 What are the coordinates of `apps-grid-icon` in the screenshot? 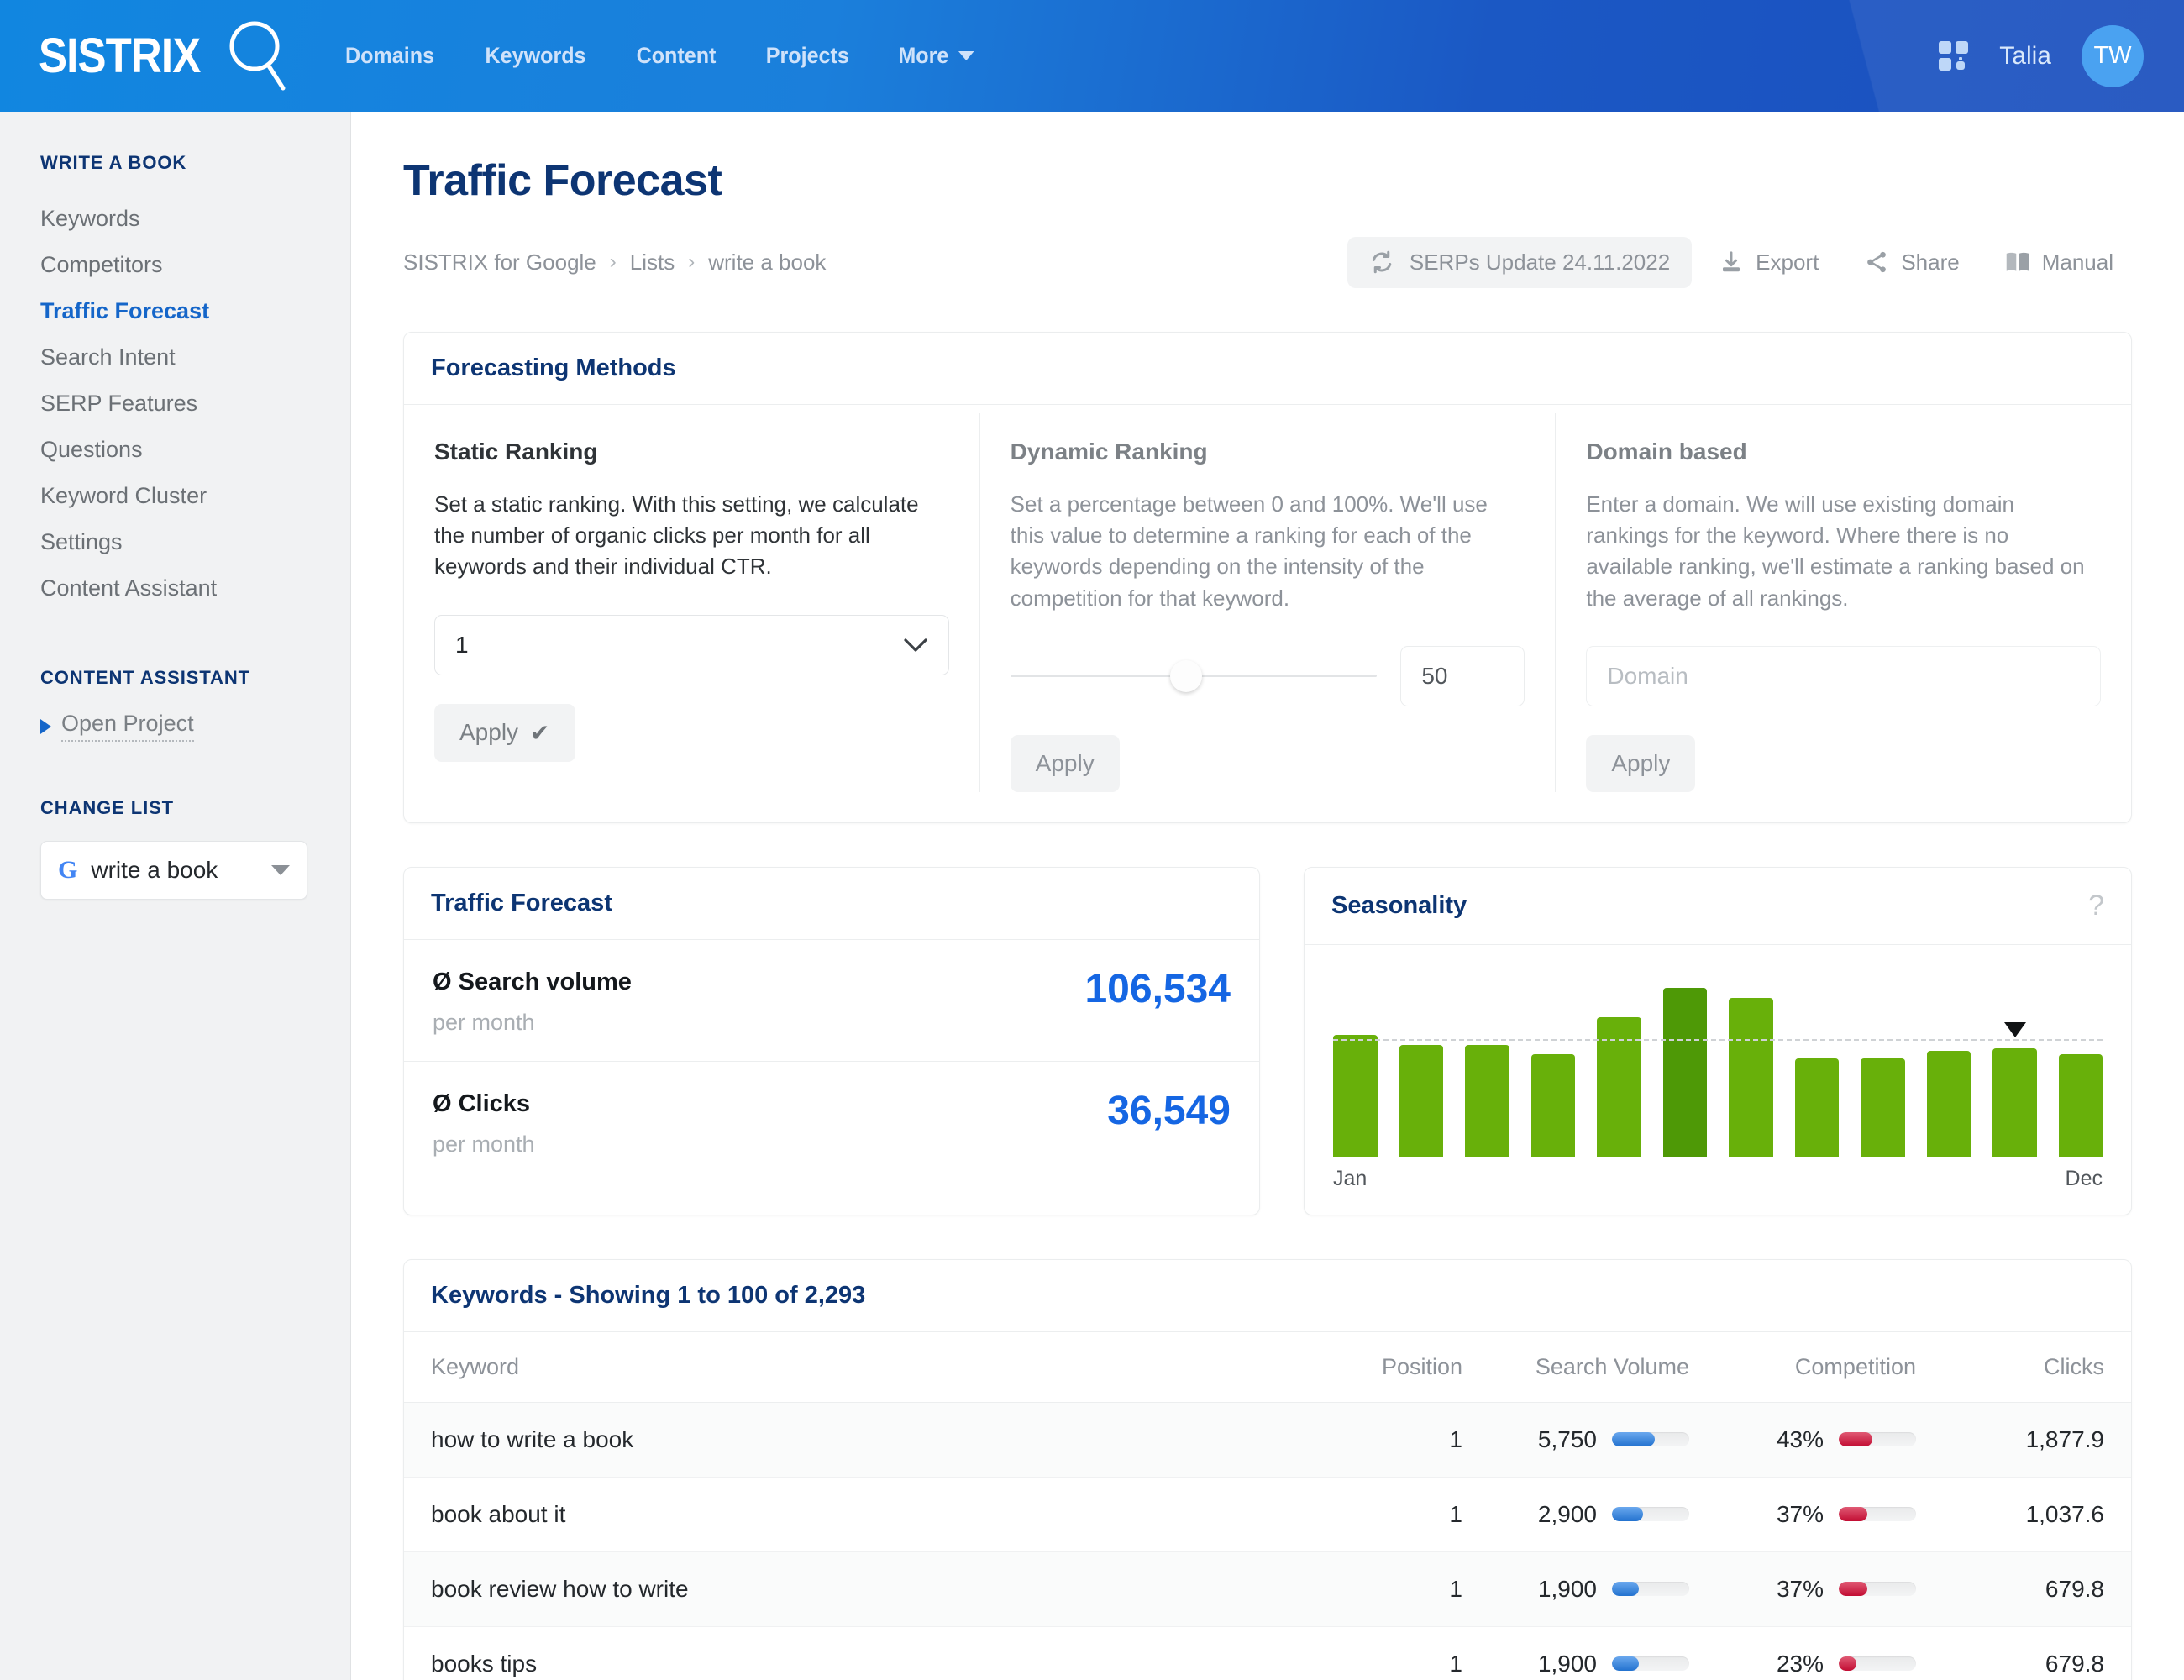 It's located at (1954, 55).